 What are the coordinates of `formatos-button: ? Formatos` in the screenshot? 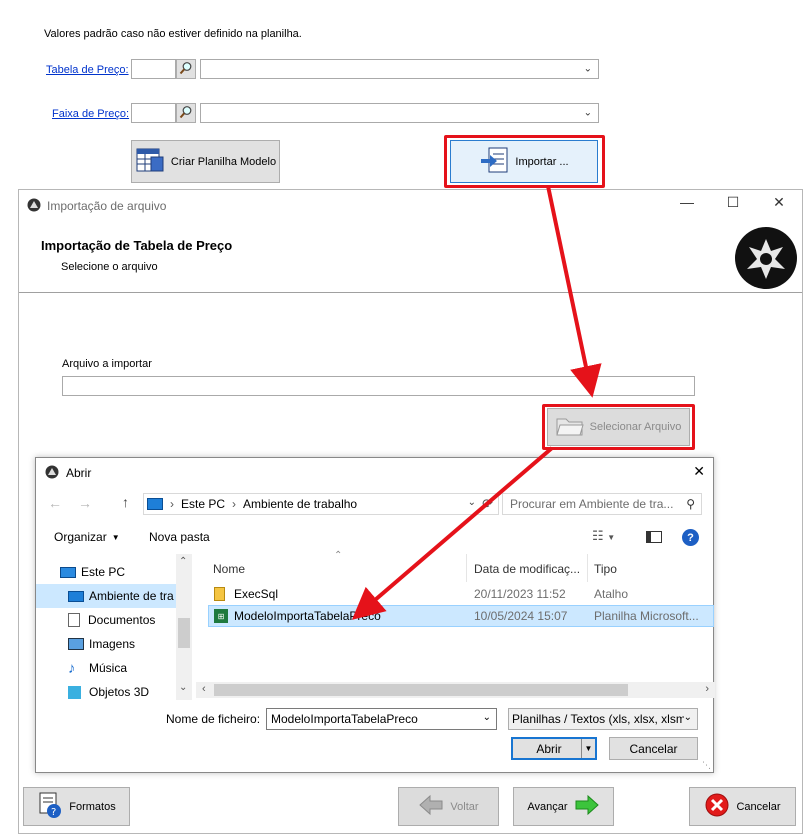 It's located at (76, 806).